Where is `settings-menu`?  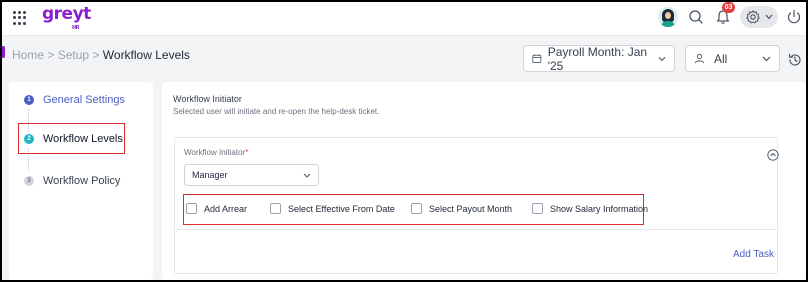 settings-menu is located at coordinates (759, 17).